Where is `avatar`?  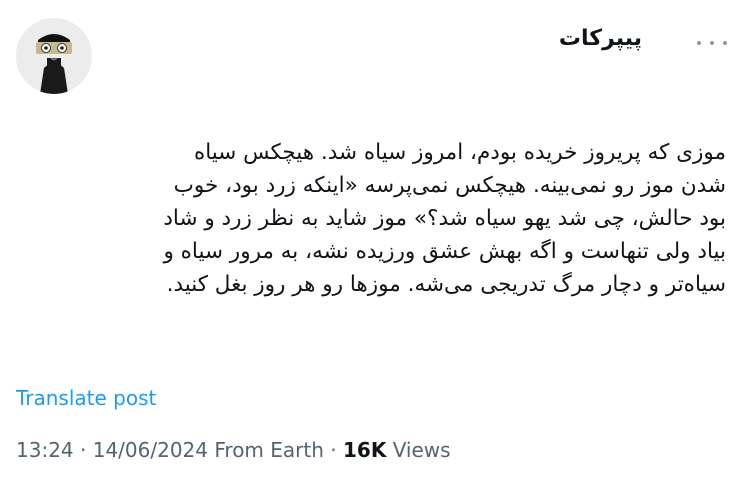
avatar is located at coordinates (54, 56).